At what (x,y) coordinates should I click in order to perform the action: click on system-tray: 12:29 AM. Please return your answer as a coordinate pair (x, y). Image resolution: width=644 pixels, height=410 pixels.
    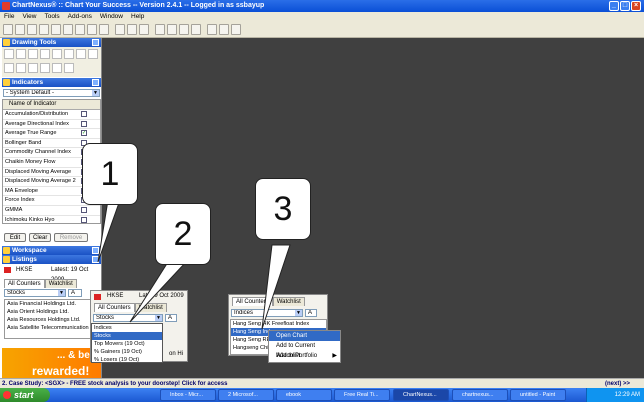
    Looking at the image, I should click on (615, 395).